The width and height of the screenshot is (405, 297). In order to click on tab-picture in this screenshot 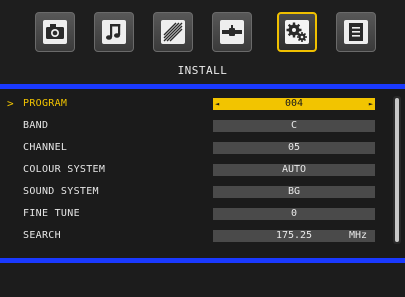, I will do `click(173, 32)`.